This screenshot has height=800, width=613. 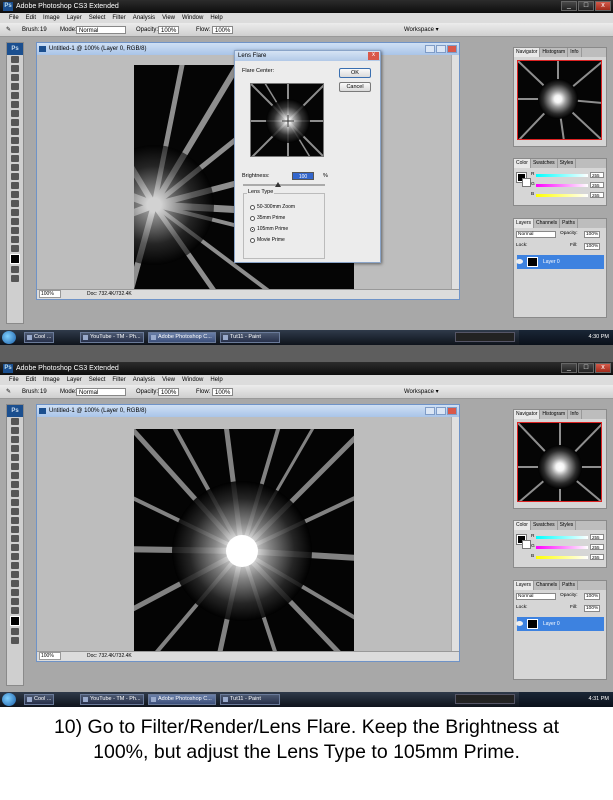 I want to click on pen-tool-icon, so click(x=15, y=547).